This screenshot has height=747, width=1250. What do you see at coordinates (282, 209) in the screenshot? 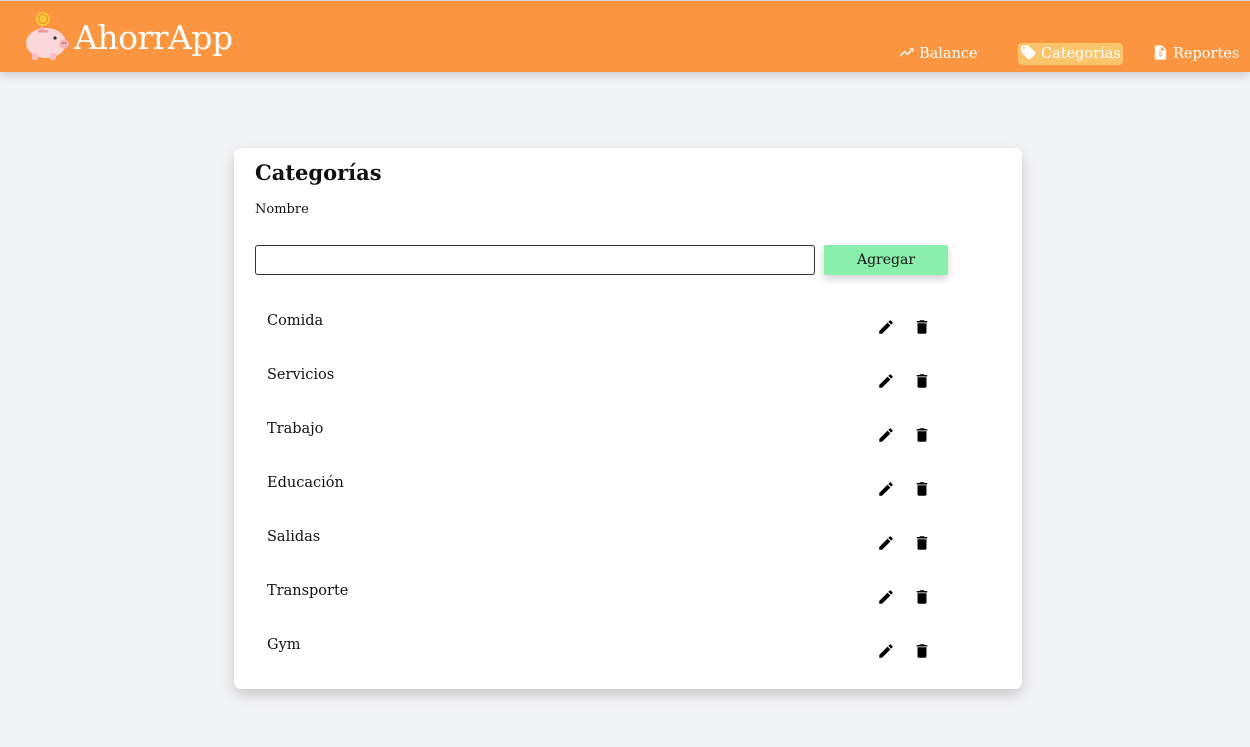
I see `name-label: Nombre` at bounding box center [282, 209].